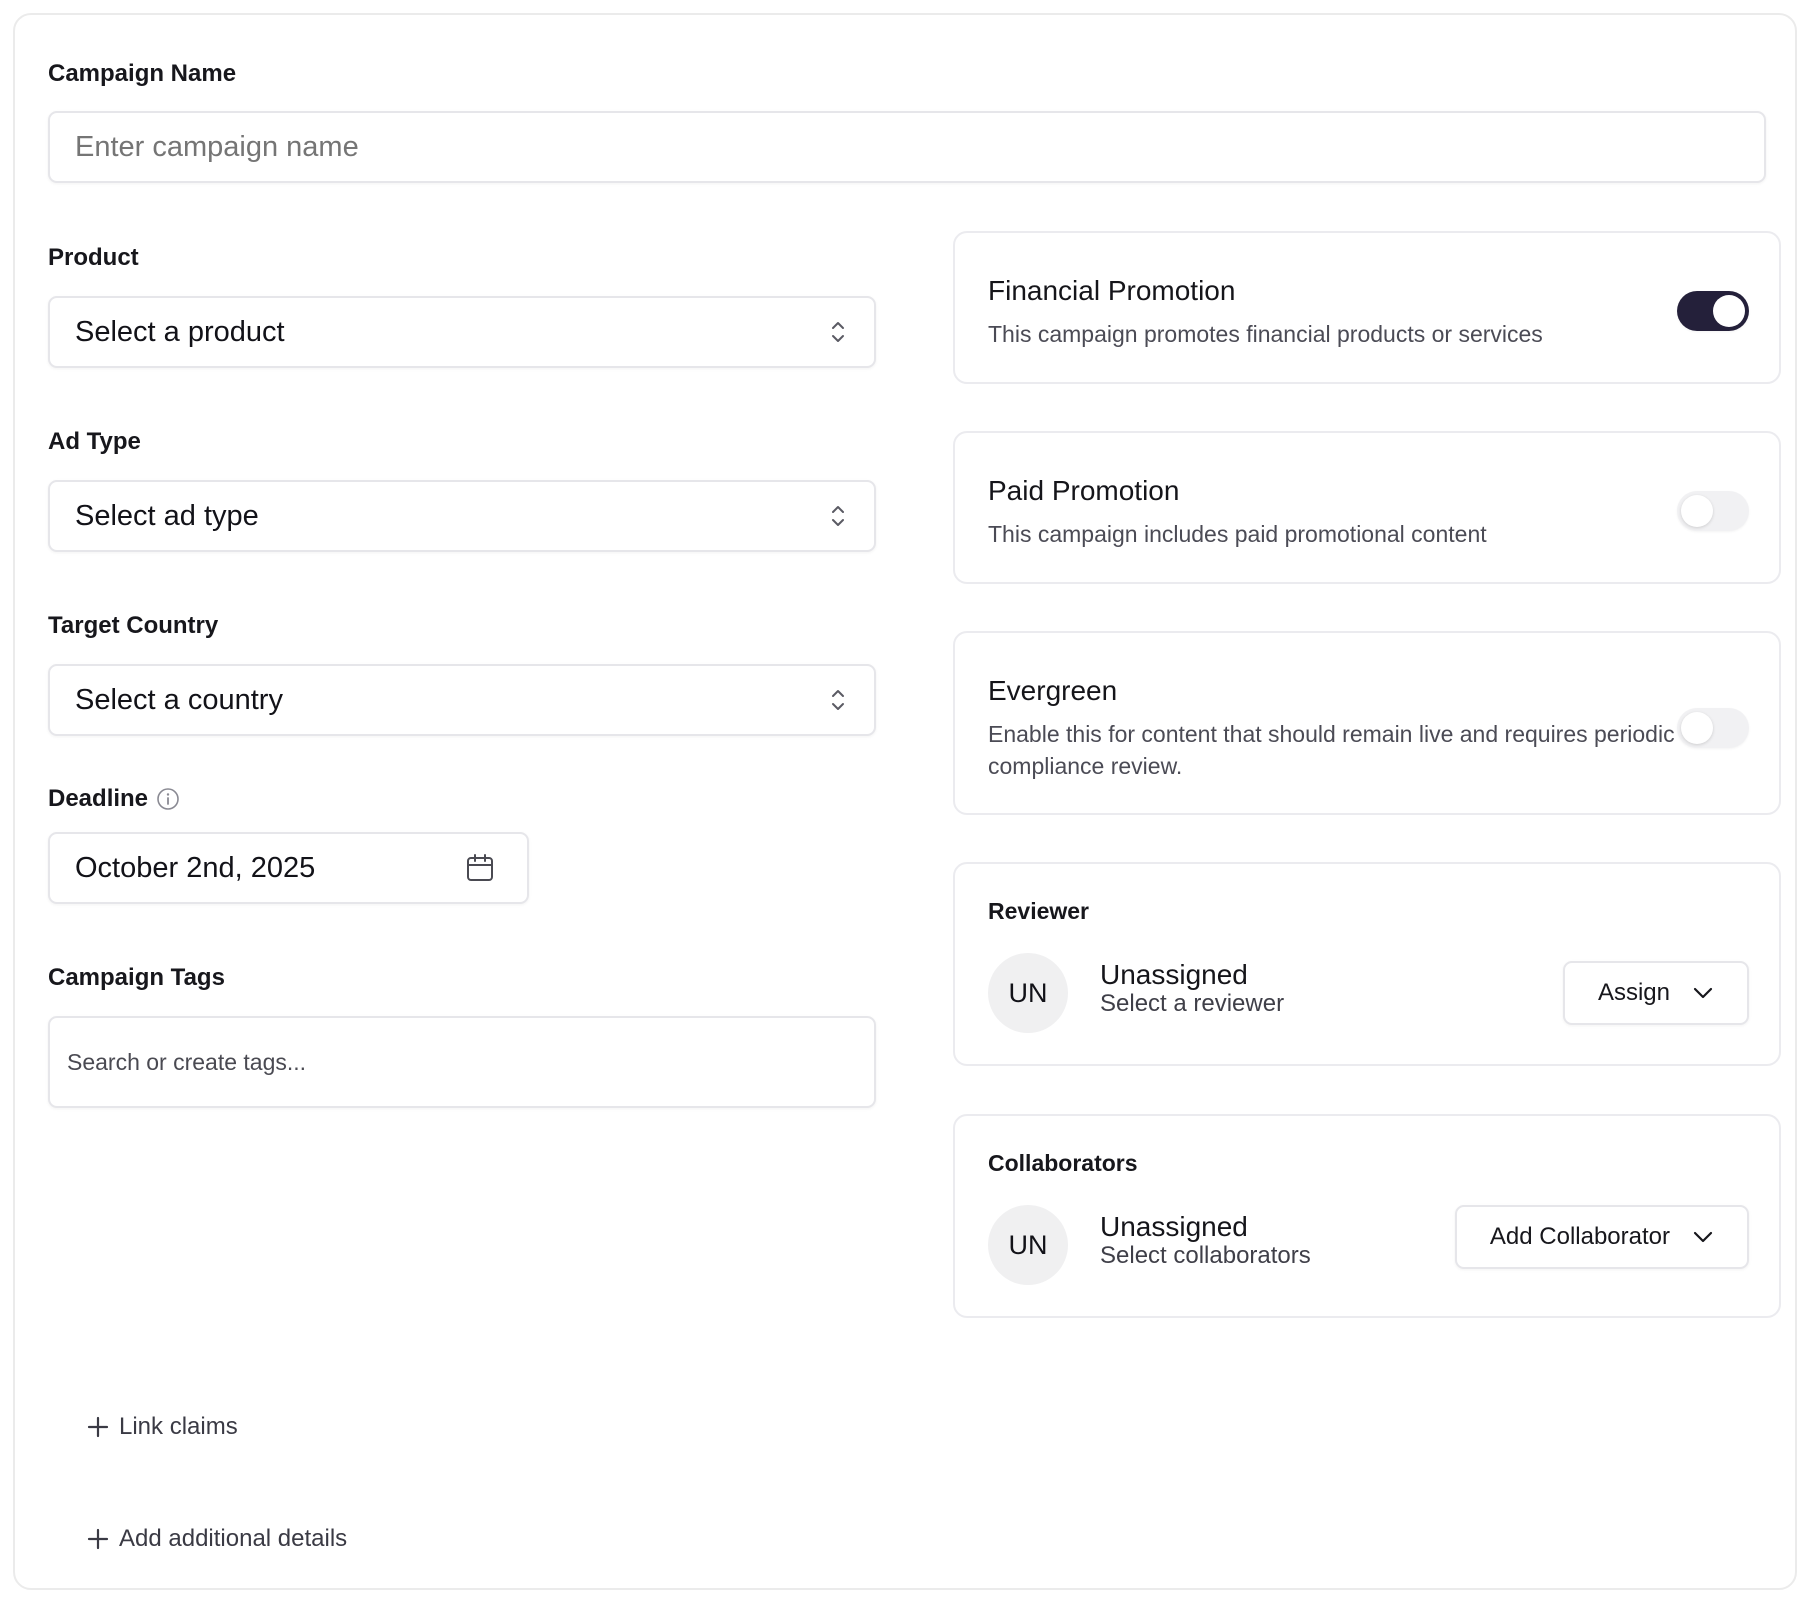 This screenshot has height=1606, width=1810. Describe the element at coordinates (93, 257) in the screenshot. I see `product-label: Product` at that location.